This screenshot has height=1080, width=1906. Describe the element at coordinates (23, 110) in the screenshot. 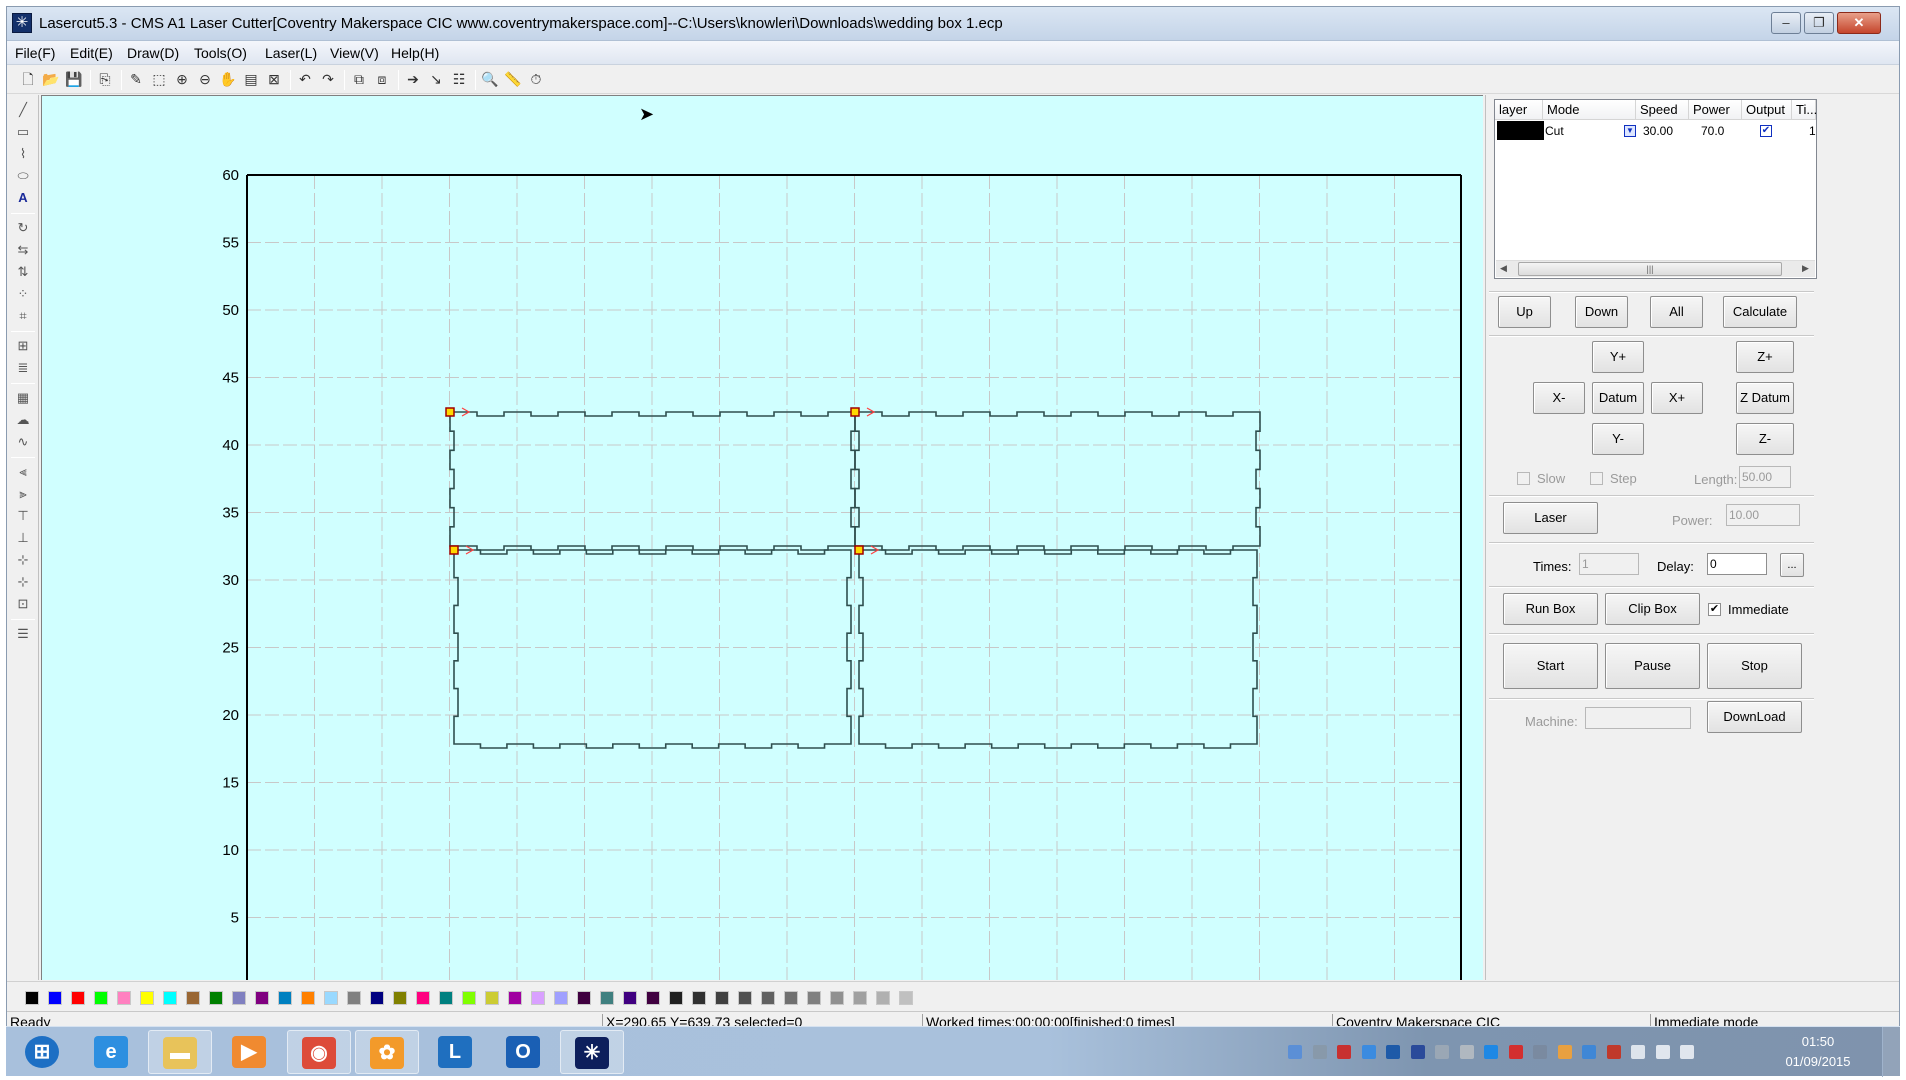

I see `line-tool-icon: ╱` at that location.